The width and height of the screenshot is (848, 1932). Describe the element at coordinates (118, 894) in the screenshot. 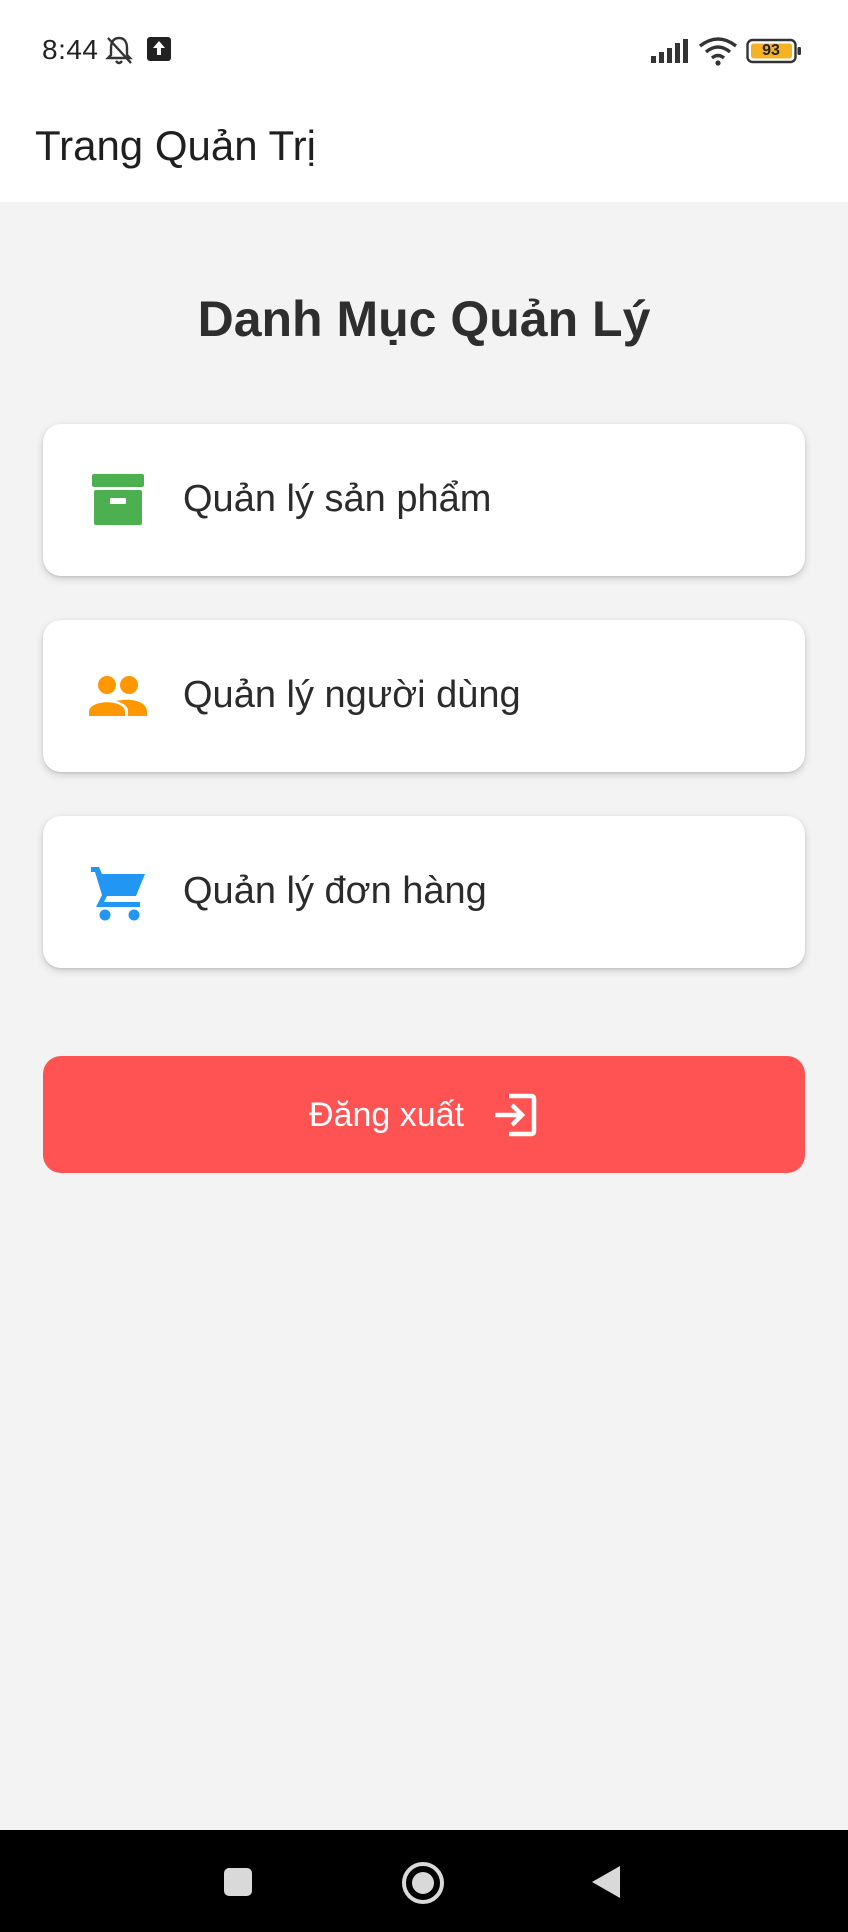

I see `shopping-cart-icon` at that location.